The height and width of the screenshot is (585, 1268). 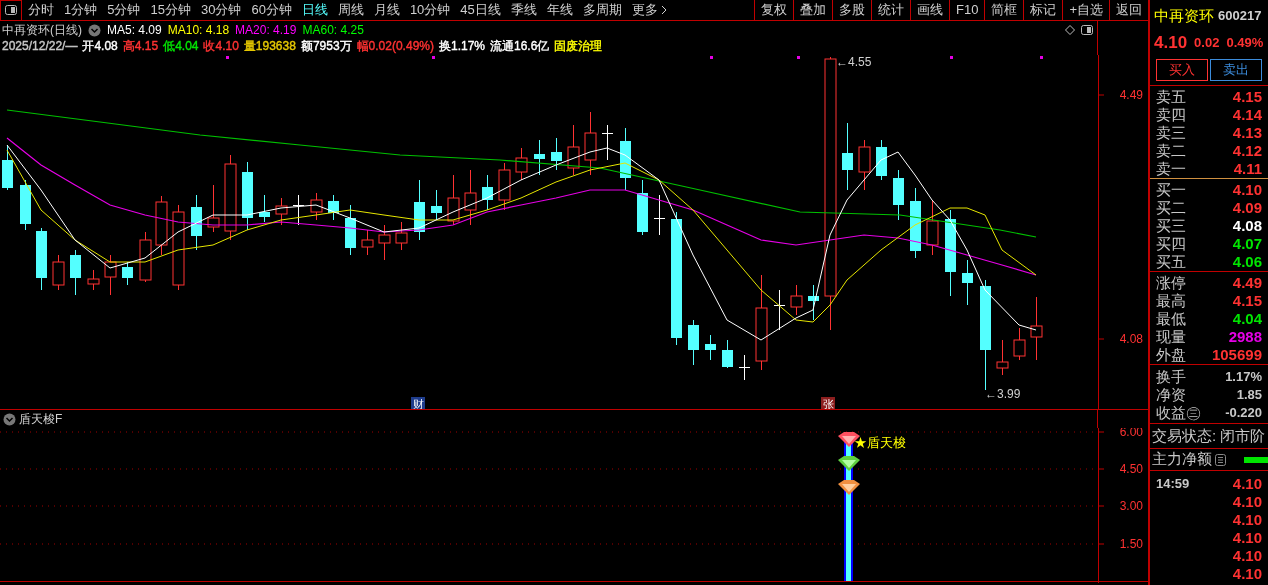 What do you see at coordinates (1243, 376) in the screenshot?
I see `finance-value: 1.17%` at bounding box center [1243, 376].